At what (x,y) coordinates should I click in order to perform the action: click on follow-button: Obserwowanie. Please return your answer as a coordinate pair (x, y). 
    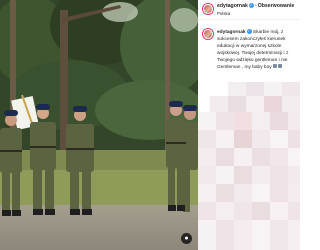
    Looking at the image, I should click on (276, 6).